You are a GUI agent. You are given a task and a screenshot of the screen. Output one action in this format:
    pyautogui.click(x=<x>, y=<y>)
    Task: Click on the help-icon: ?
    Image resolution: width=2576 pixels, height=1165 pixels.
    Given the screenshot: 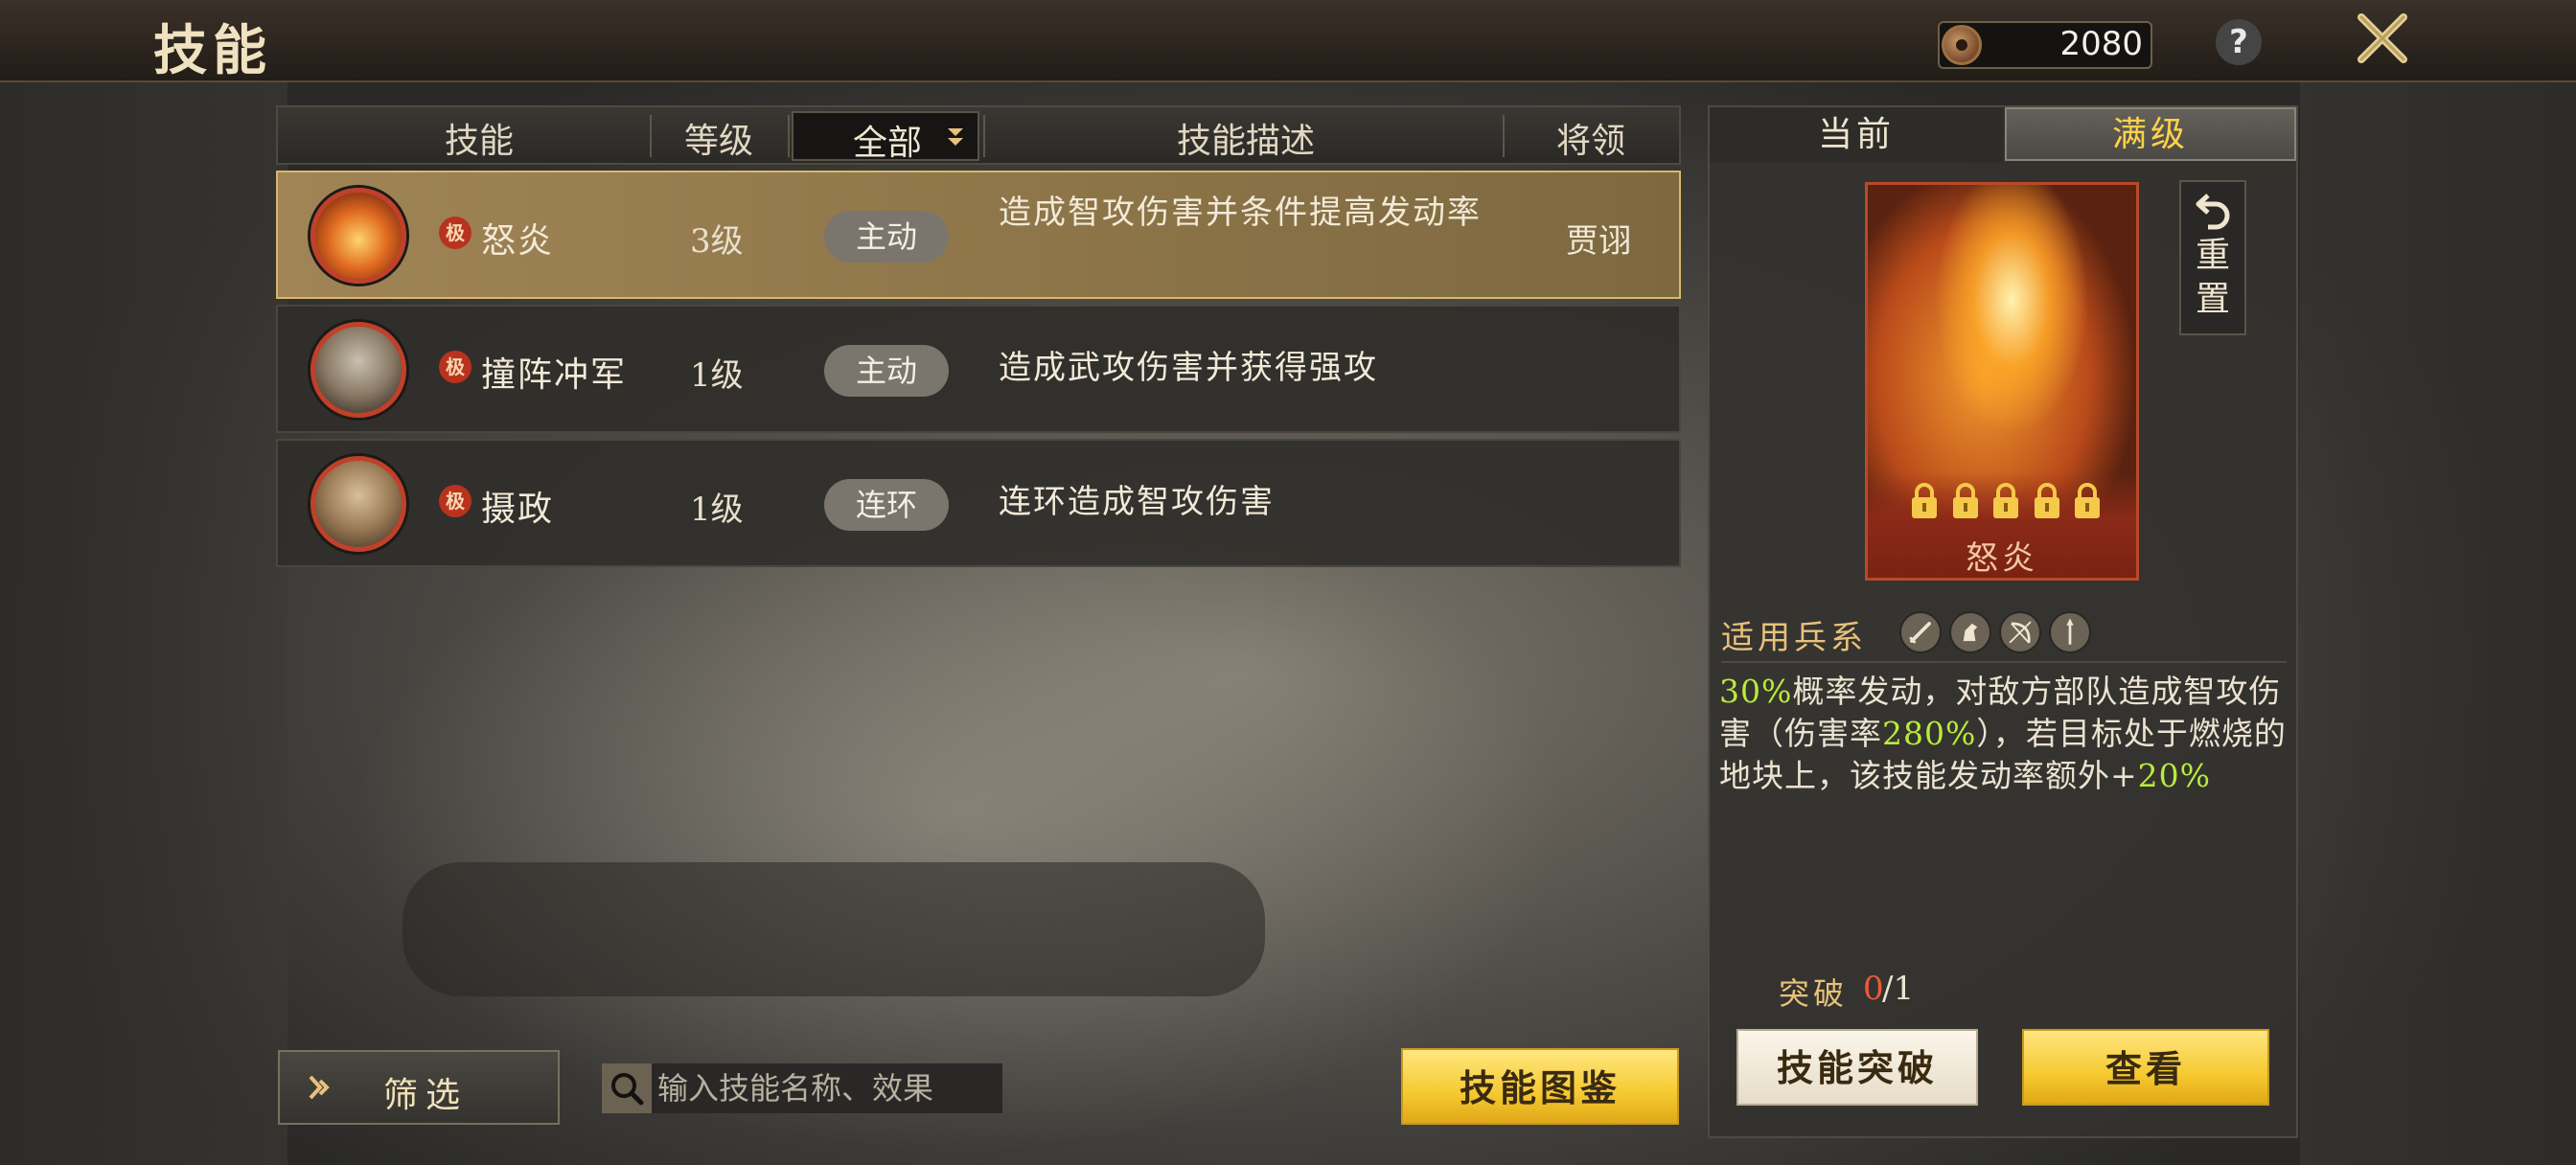 What is the action you would take?
    pyautogui.click(x=2239, y=42)
    